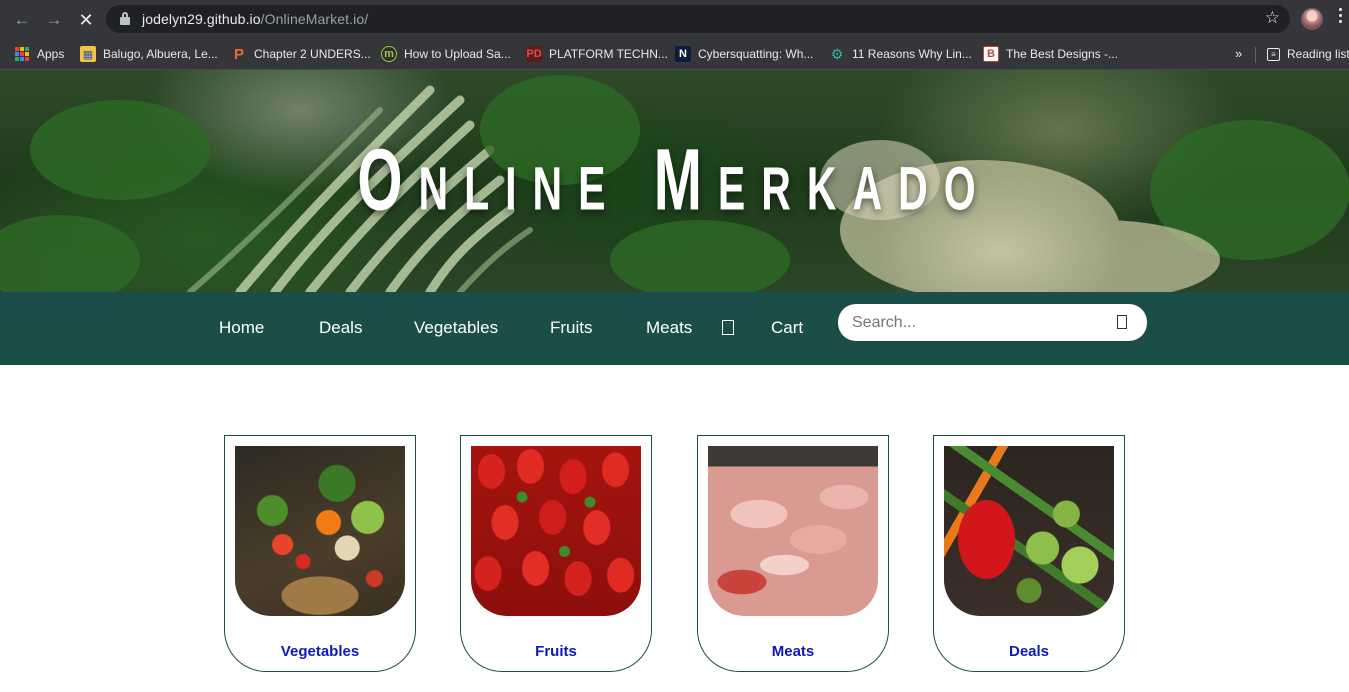  What do you see at coordinates (201, 19) in the screenshot?
I see `url-host: jodelyn29.github.io` at bounding box center [201, 19].